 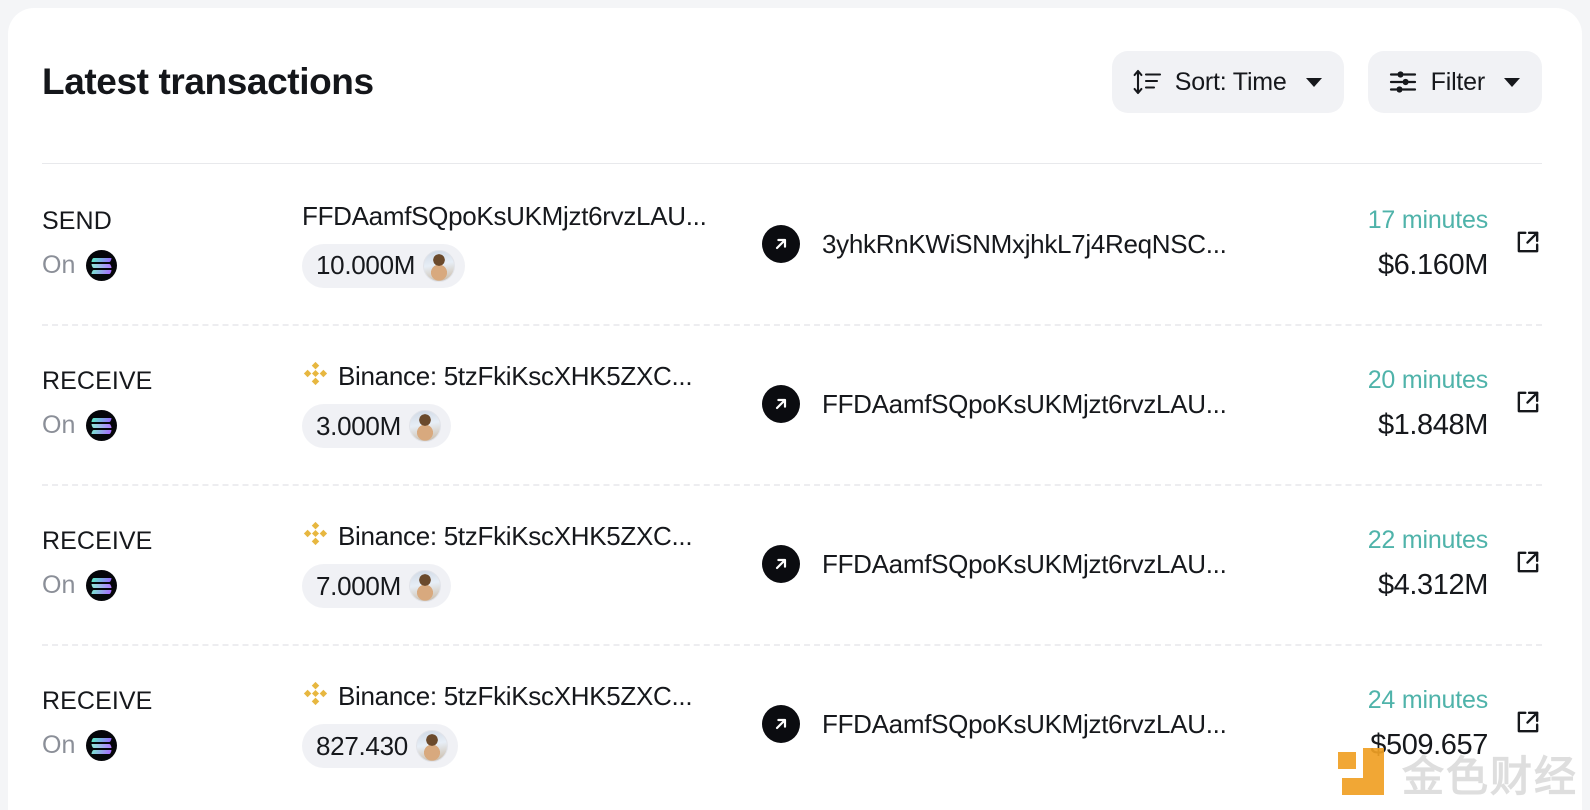 I want to click on page-title: Latest transactions, so click(x=208, y=81).